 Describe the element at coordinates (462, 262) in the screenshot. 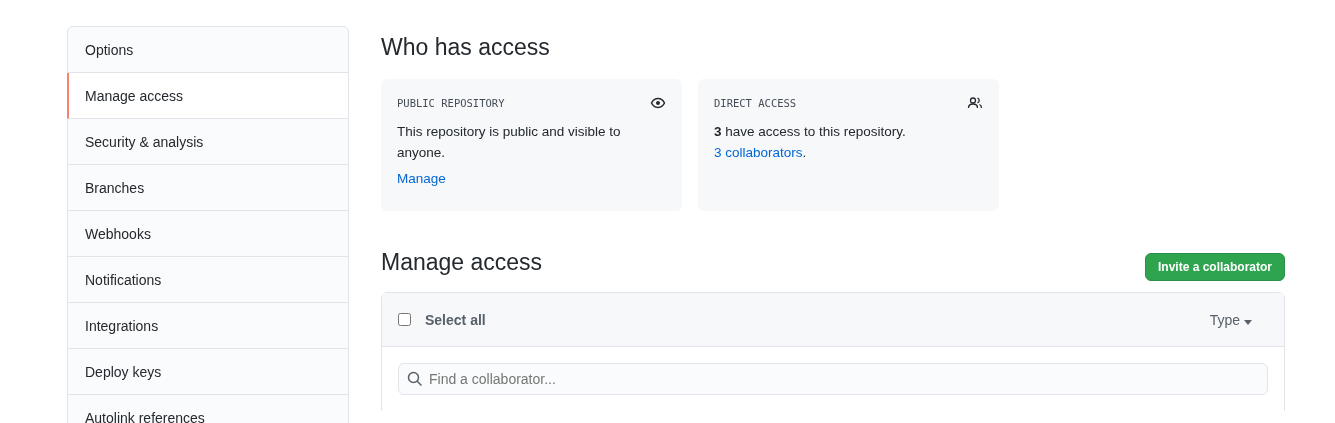

I see `section-title: Manage access` at that location.